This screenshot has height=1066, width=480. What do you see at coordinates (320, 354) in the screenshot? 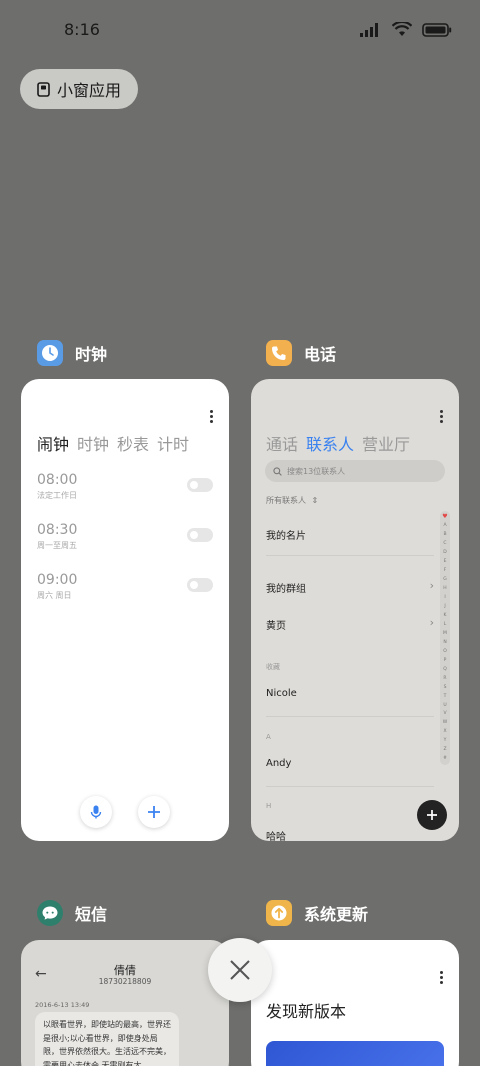
I see `phone-app-name: 电话` at bounding box center [320, 354].